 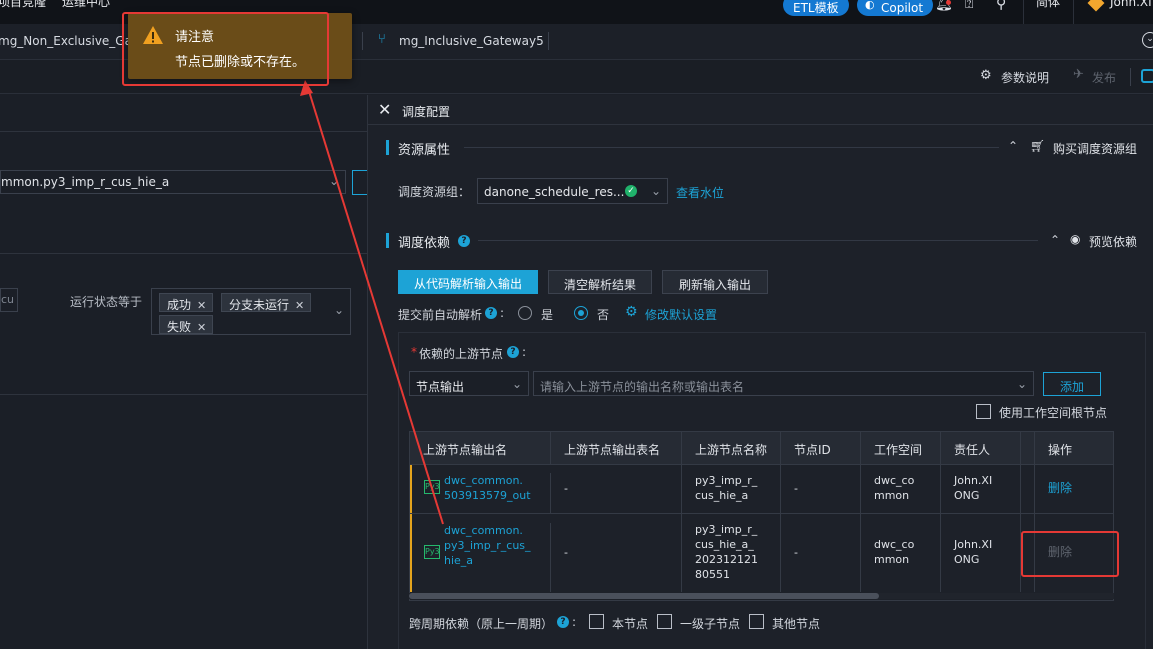 What do you see at coordinates (760, 110) in the screenshot?
I see `panel-header: ✕ 调度配置` at bounding box center [760, 110].